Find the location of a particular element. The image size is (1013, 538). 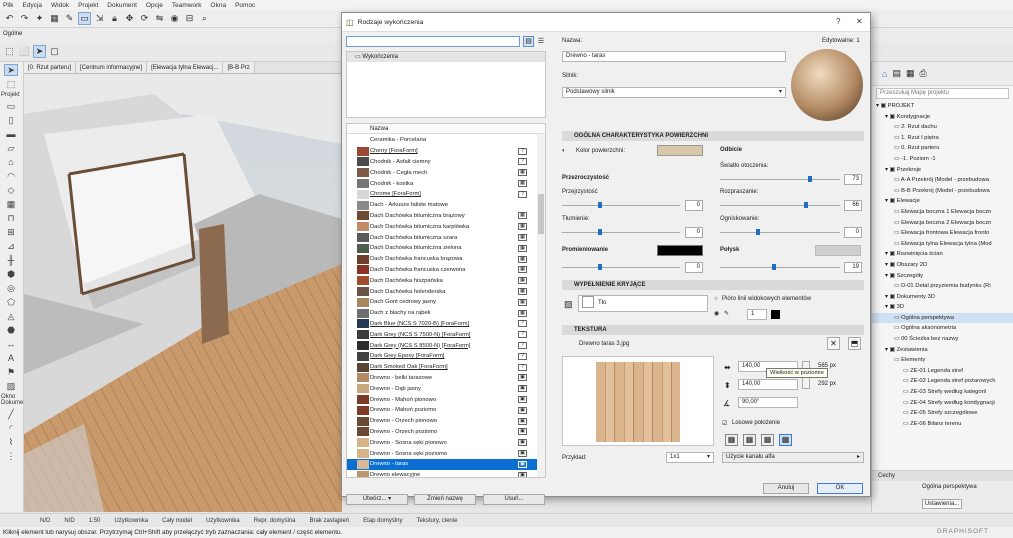

project-map-icon: ⌂ is located at coordinates (884, 74).